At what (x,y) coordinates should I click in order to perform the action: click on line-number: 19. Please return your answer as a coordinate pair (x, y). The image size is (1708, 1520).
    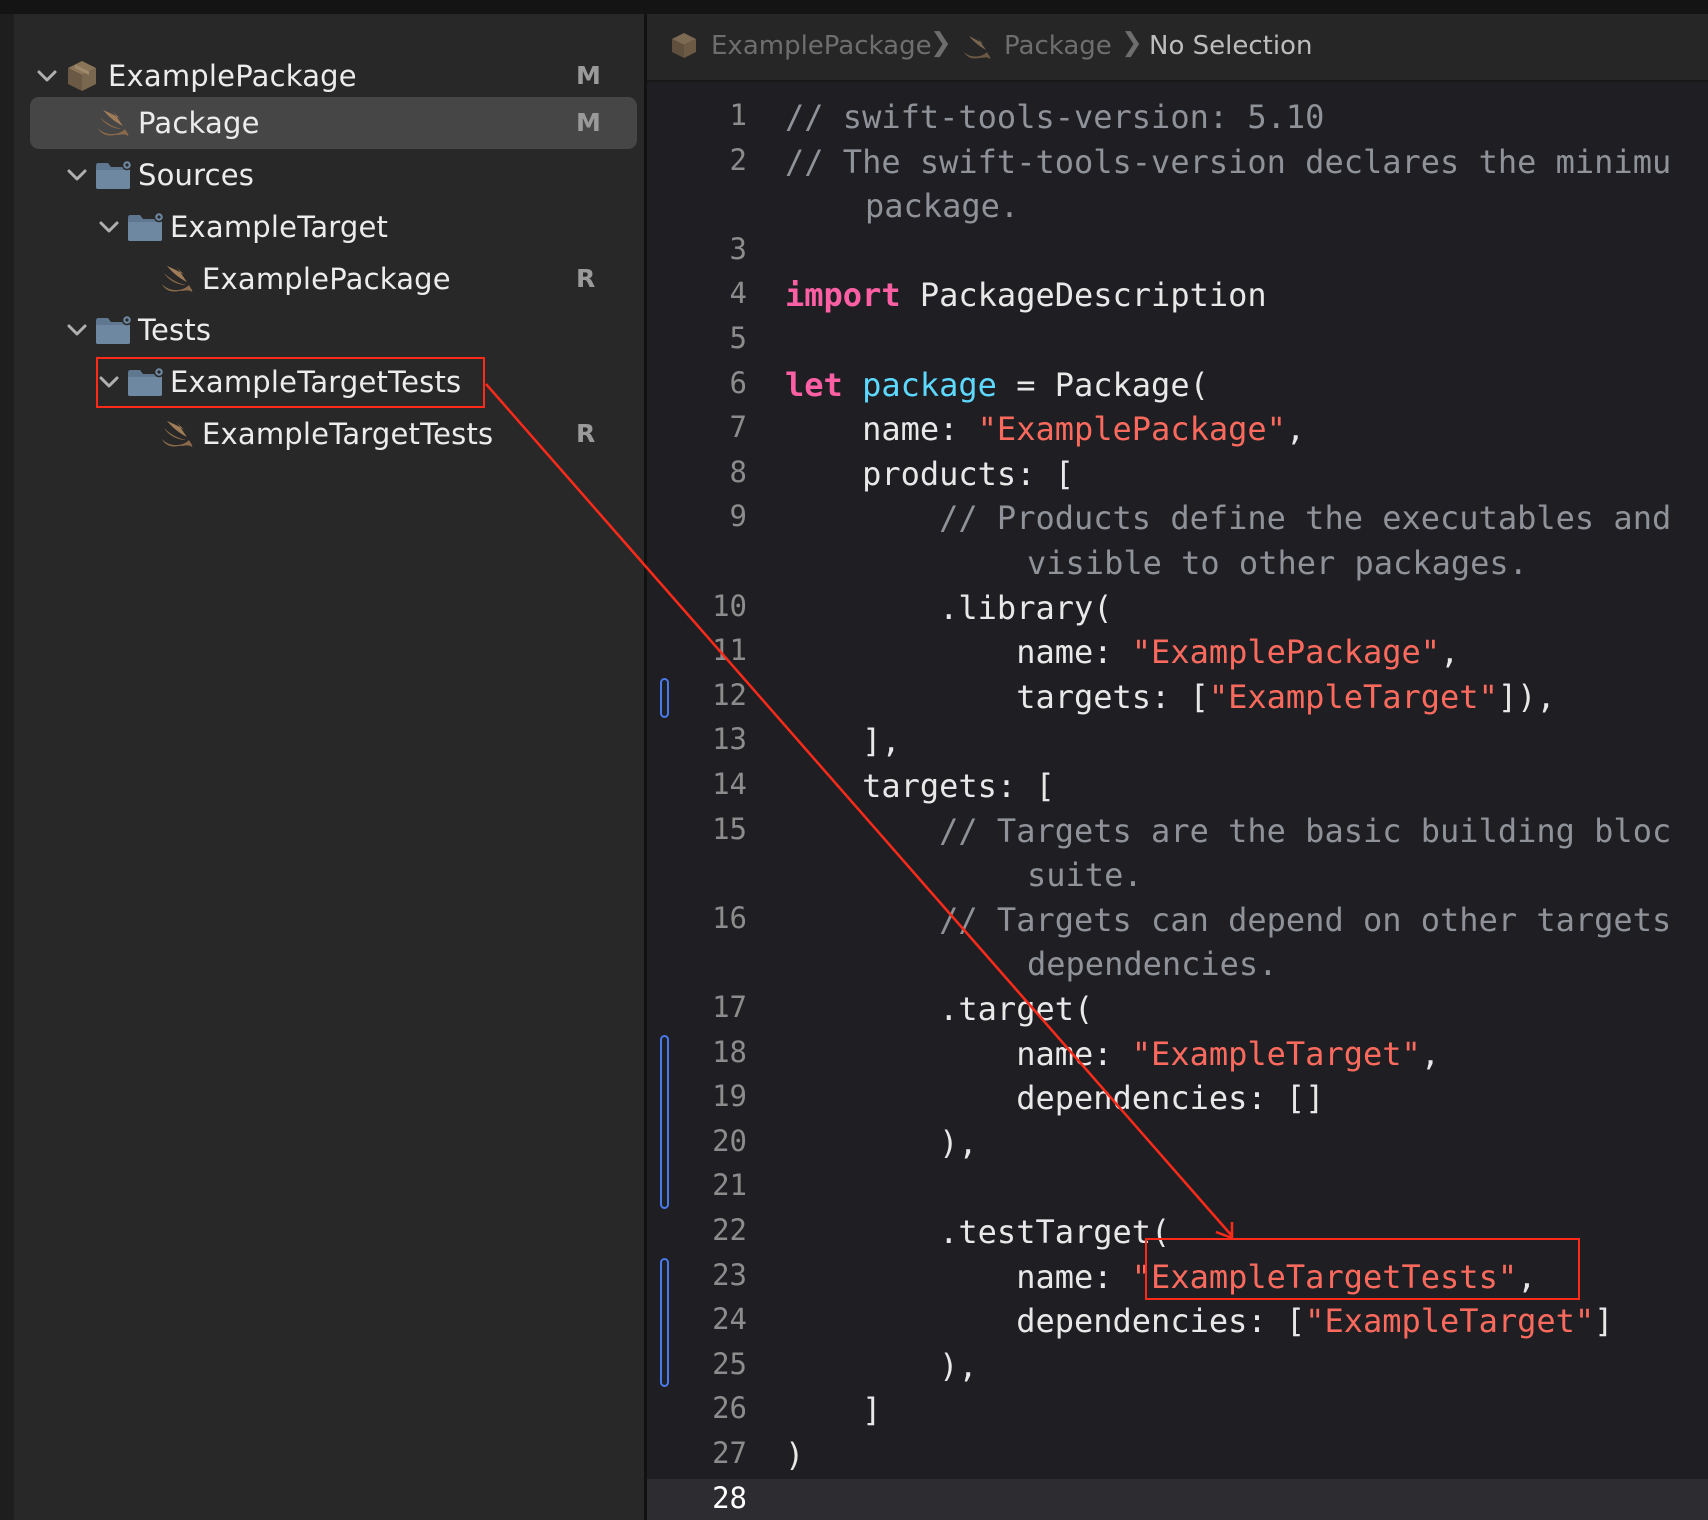
    Looking at the image, I should click on (729, 1096).